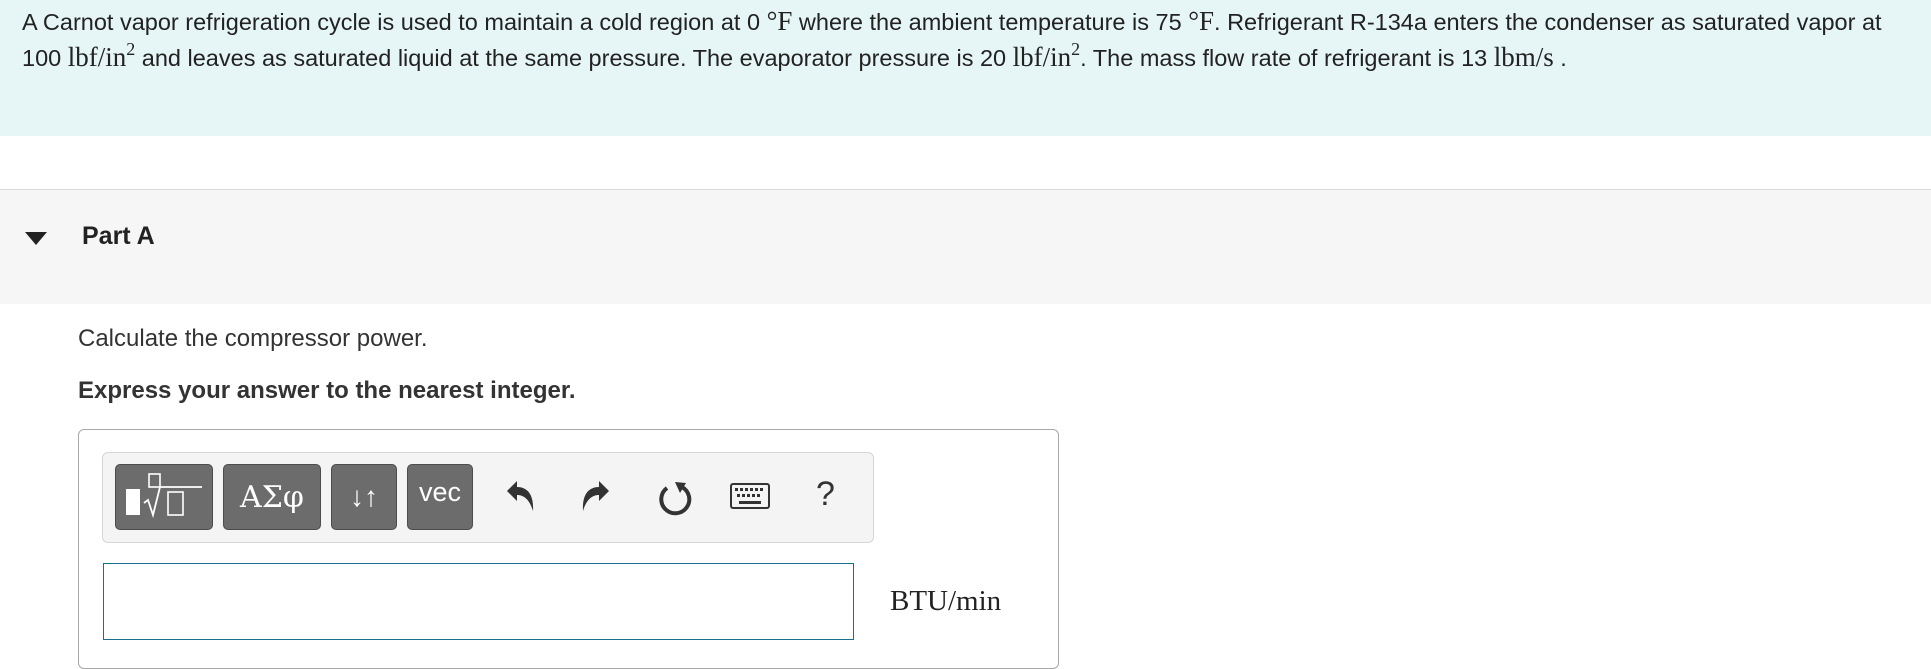 The height and width of the screenshot is (669, 1931). What do you see at coordinates (478, 601) in the screenshot?
I see `answer-input` at bounding box center [478, 601].